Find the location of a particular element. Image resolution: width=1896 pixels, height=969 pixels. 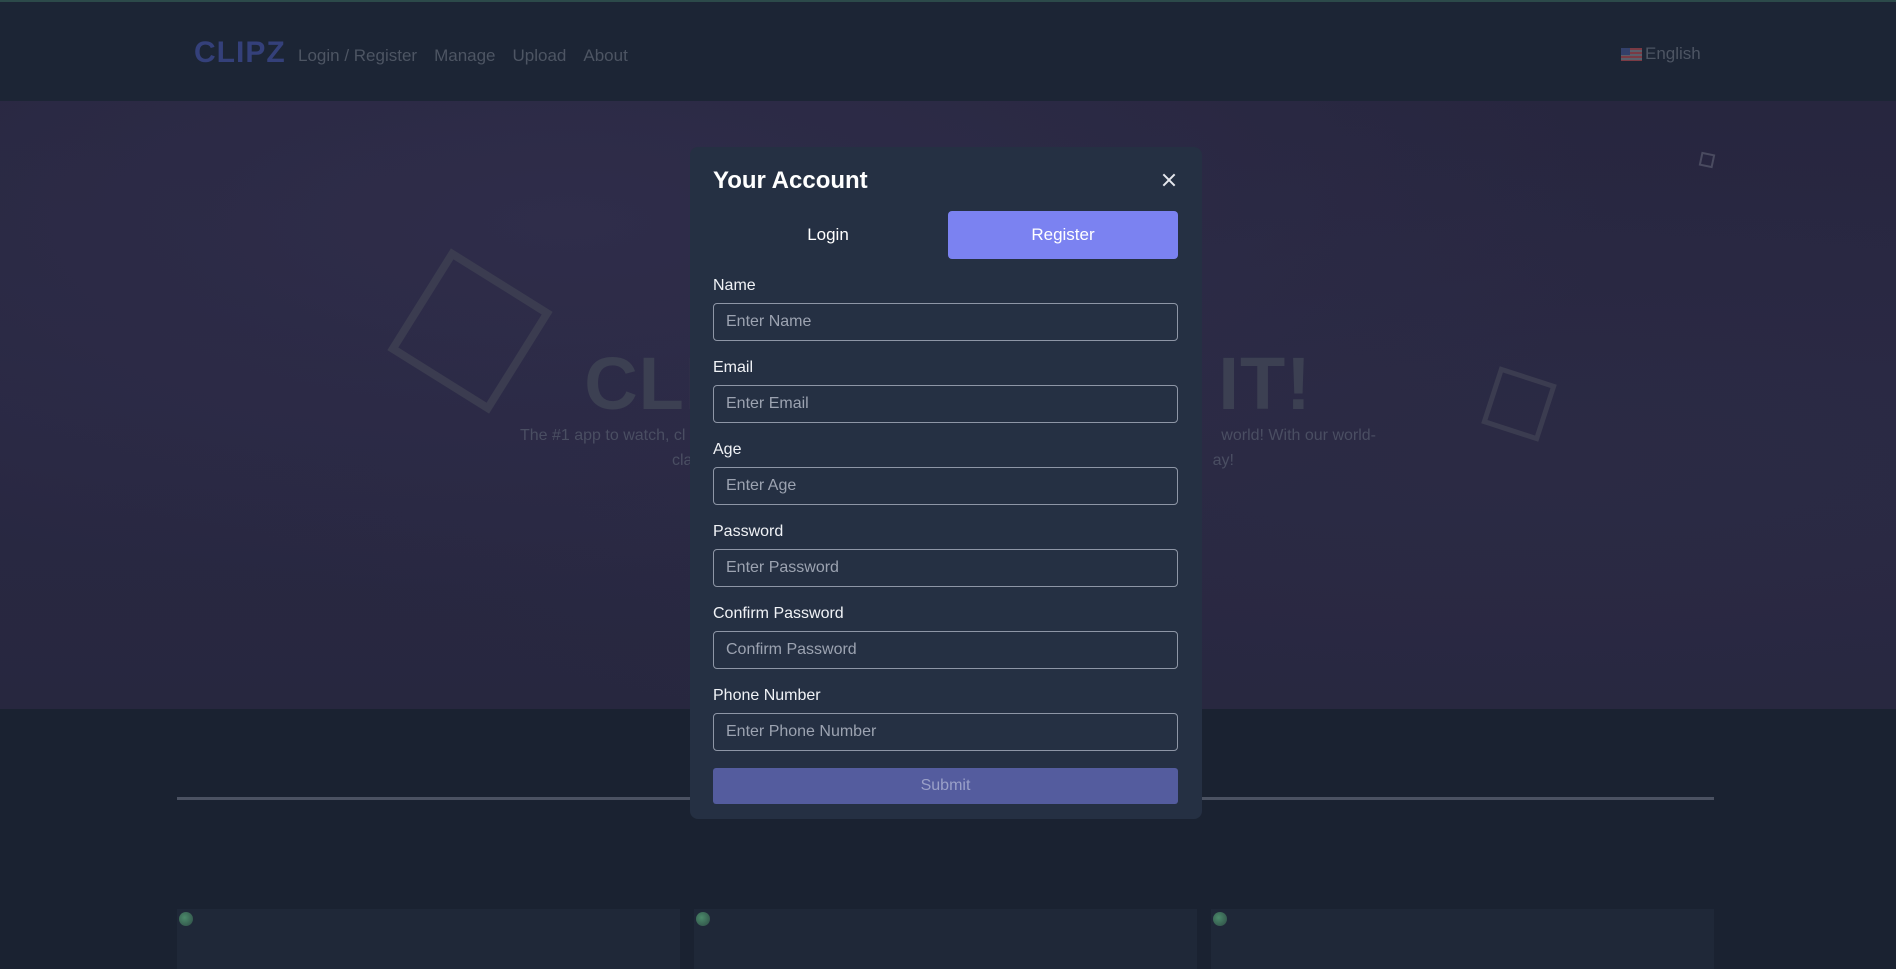

name-label: Name is located at coordinates (734, 285).